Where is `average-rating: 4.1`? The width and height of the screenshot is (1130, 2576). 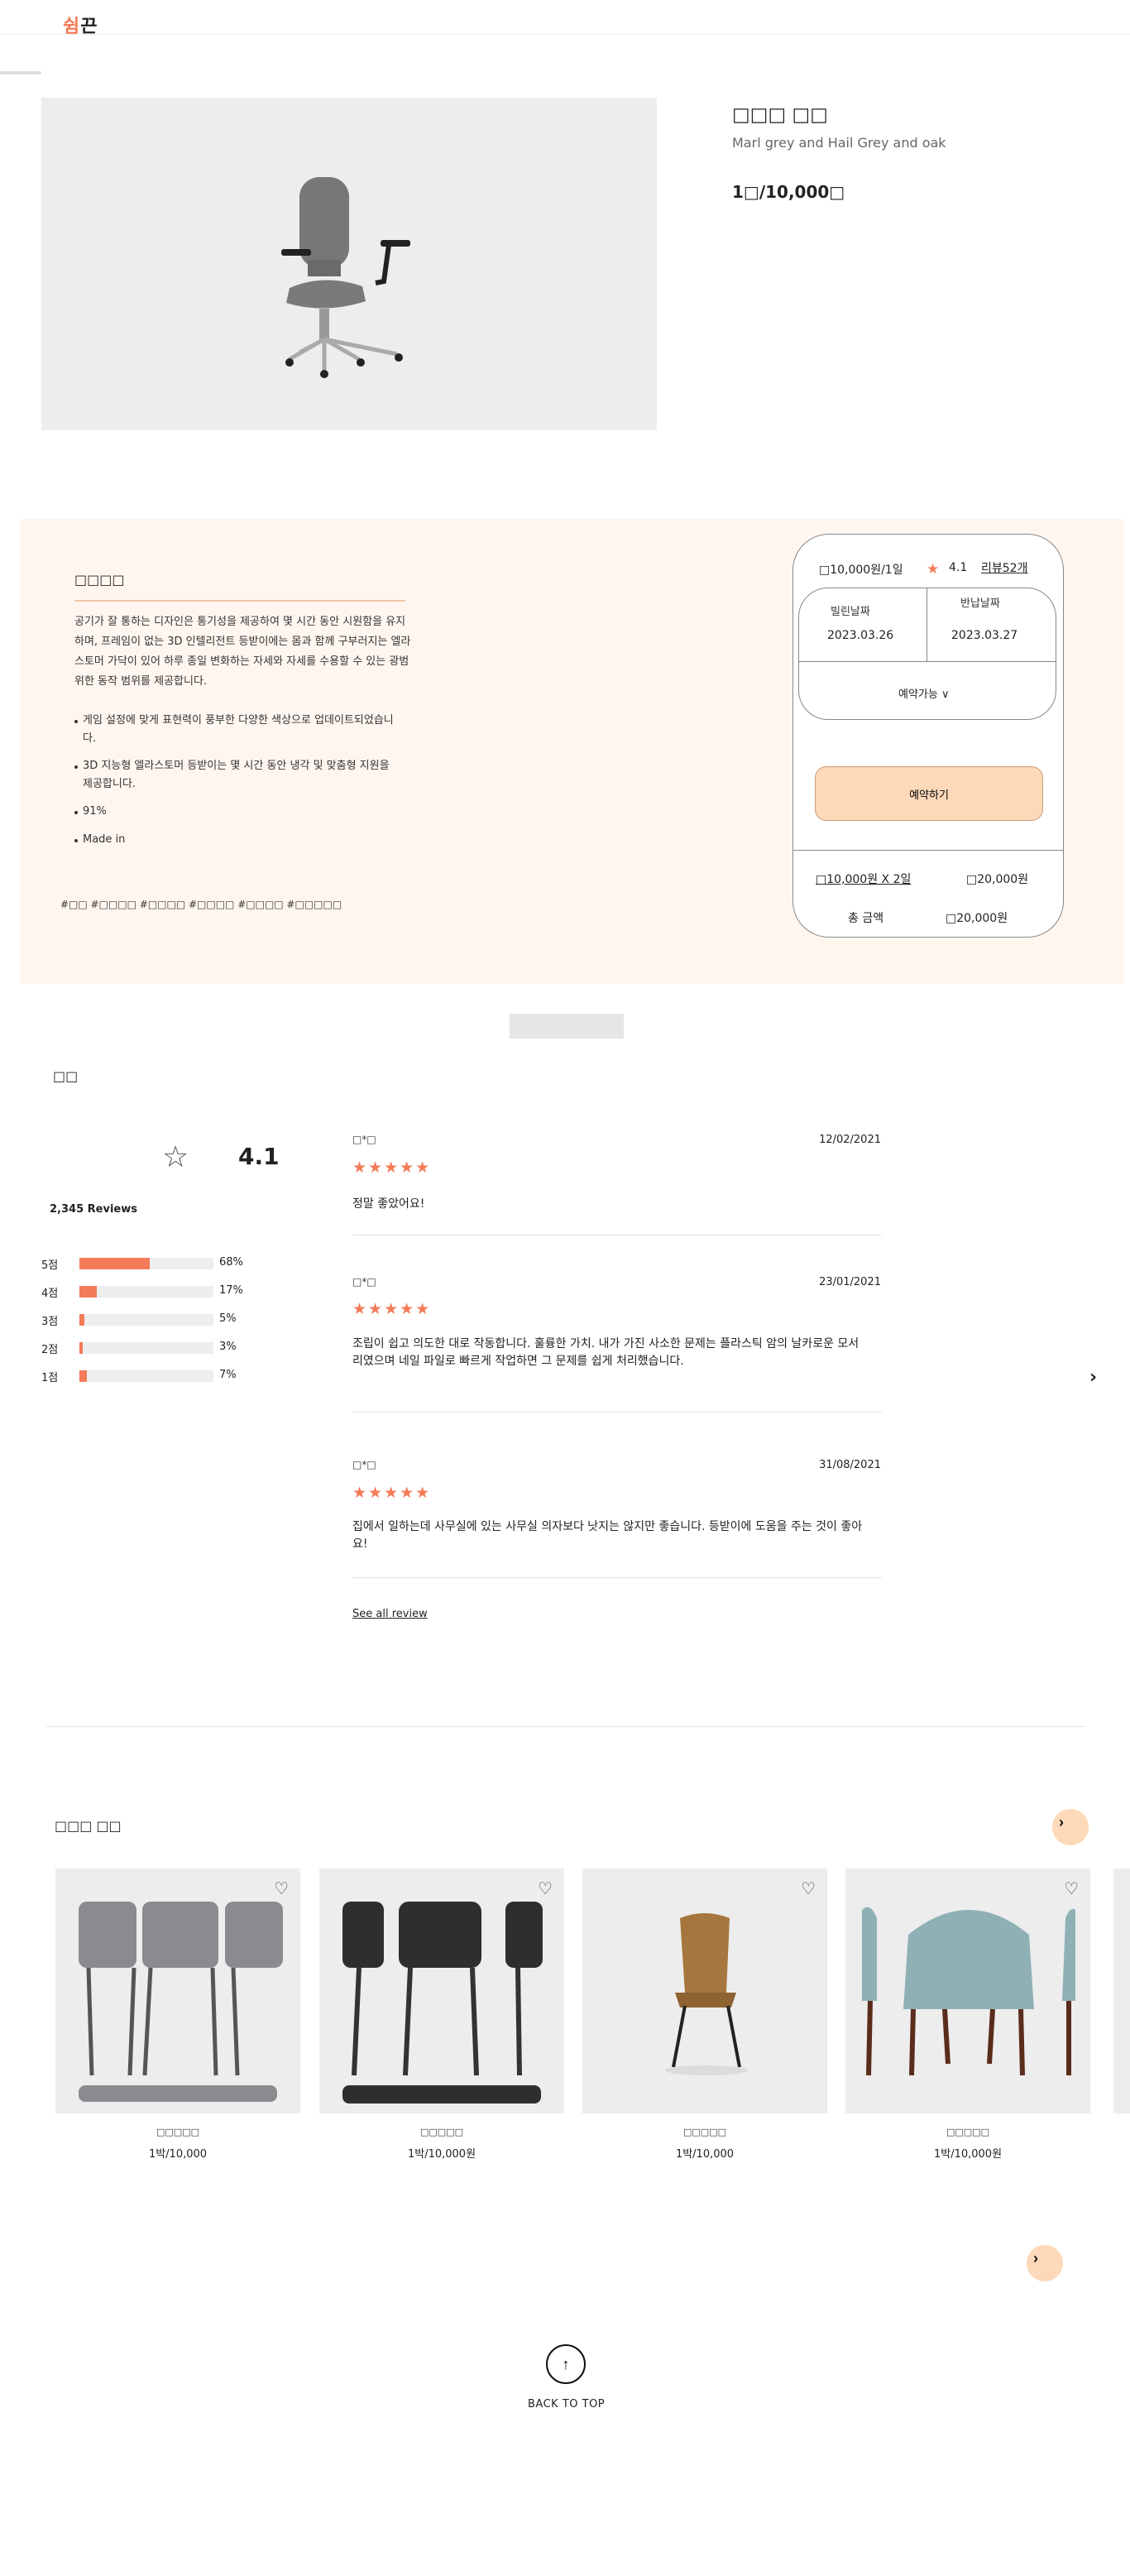 average-rating: 4.1 is located at coordinates (259, 1157).